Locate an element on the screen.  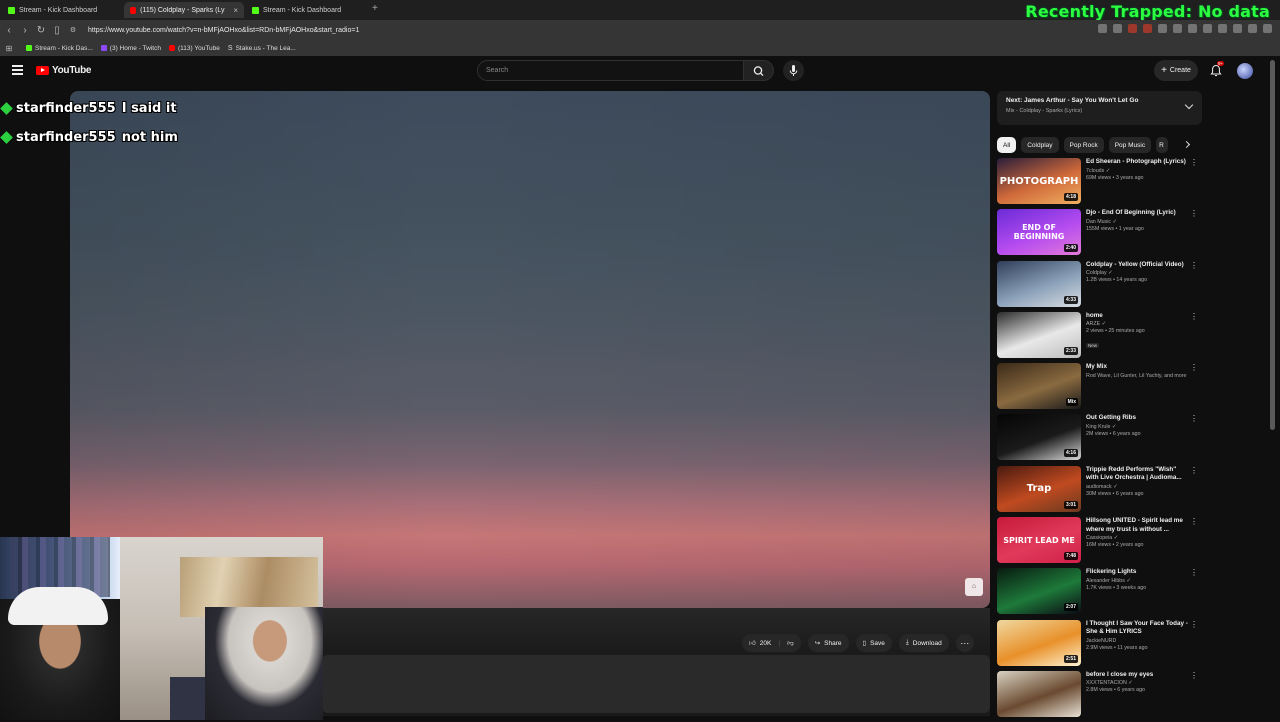
download-button: ⤓ Download is located at coordinates (923, 643).